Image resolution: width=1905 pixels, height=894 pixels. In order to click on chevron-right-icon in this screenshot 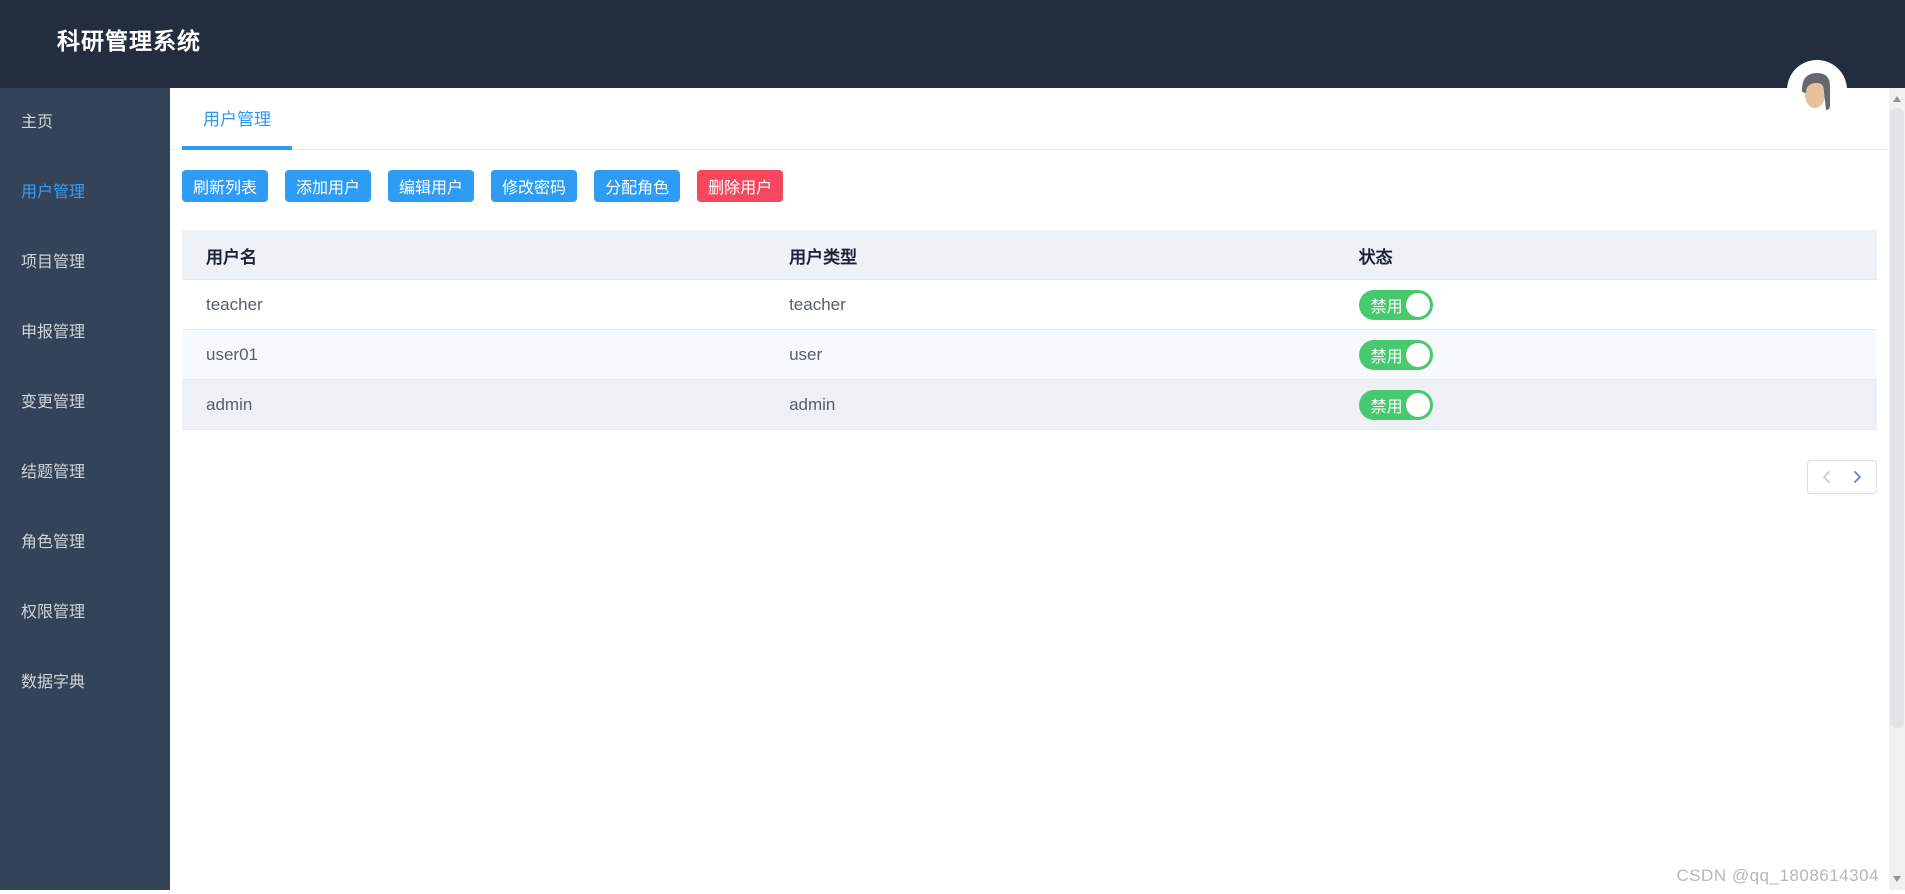, I will do `click(1857, 477)`.